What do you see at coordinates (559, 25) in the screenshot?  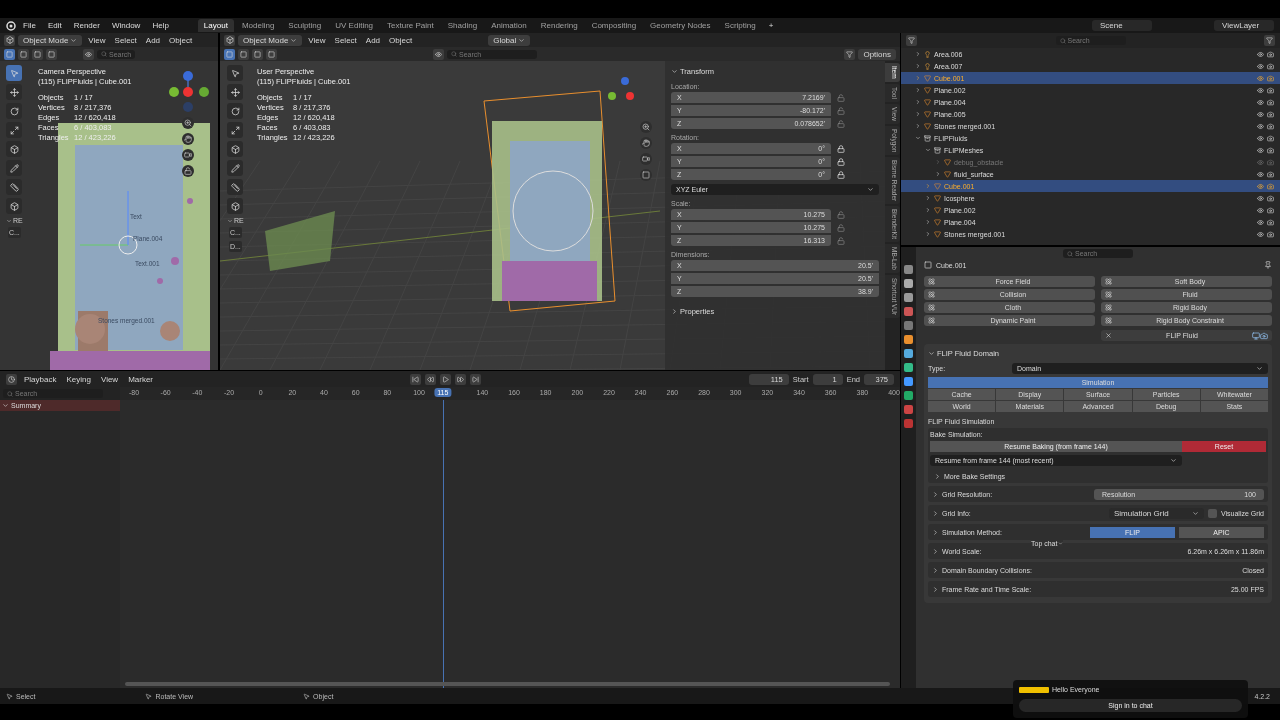 I see `workspace-tab: Rendering` at bounding box center [559, 25].